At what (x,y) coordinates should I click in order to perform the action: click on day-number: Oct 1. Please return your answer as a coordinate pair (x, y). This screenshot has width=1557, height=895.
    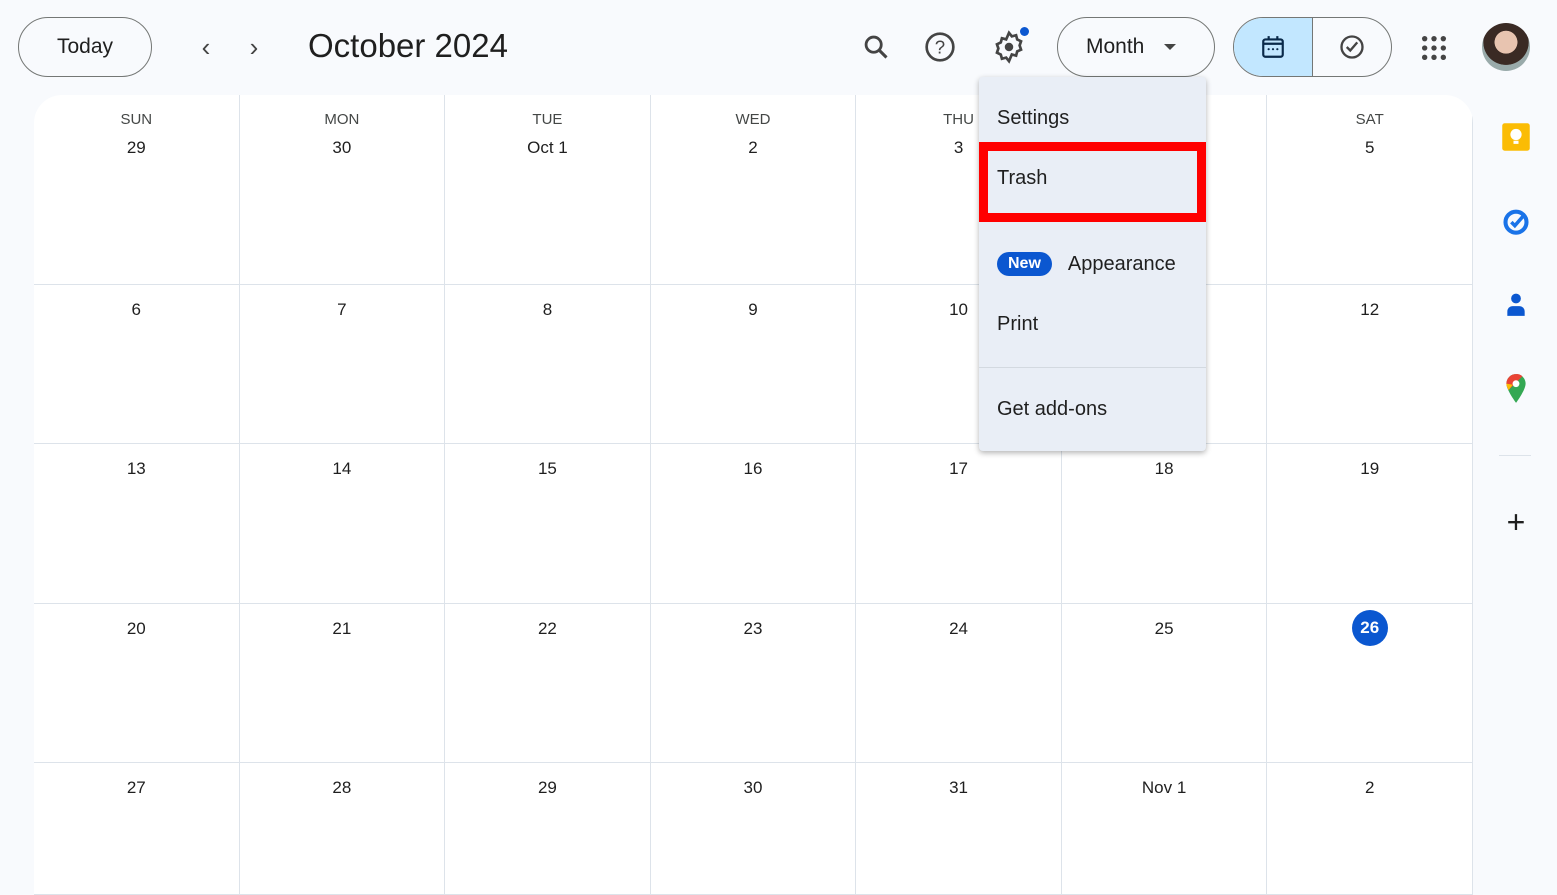
    Looking at the image, I should click on (547, 148).